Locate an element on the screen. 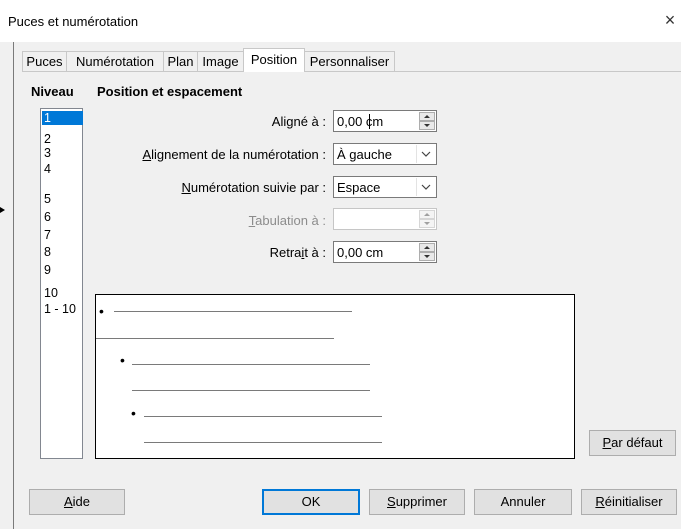 Image resolution: width=681 pixels, height=529 pixels. numbering-followed-by-label: Numérotation suivie par : is located at coordinates (253, 187).